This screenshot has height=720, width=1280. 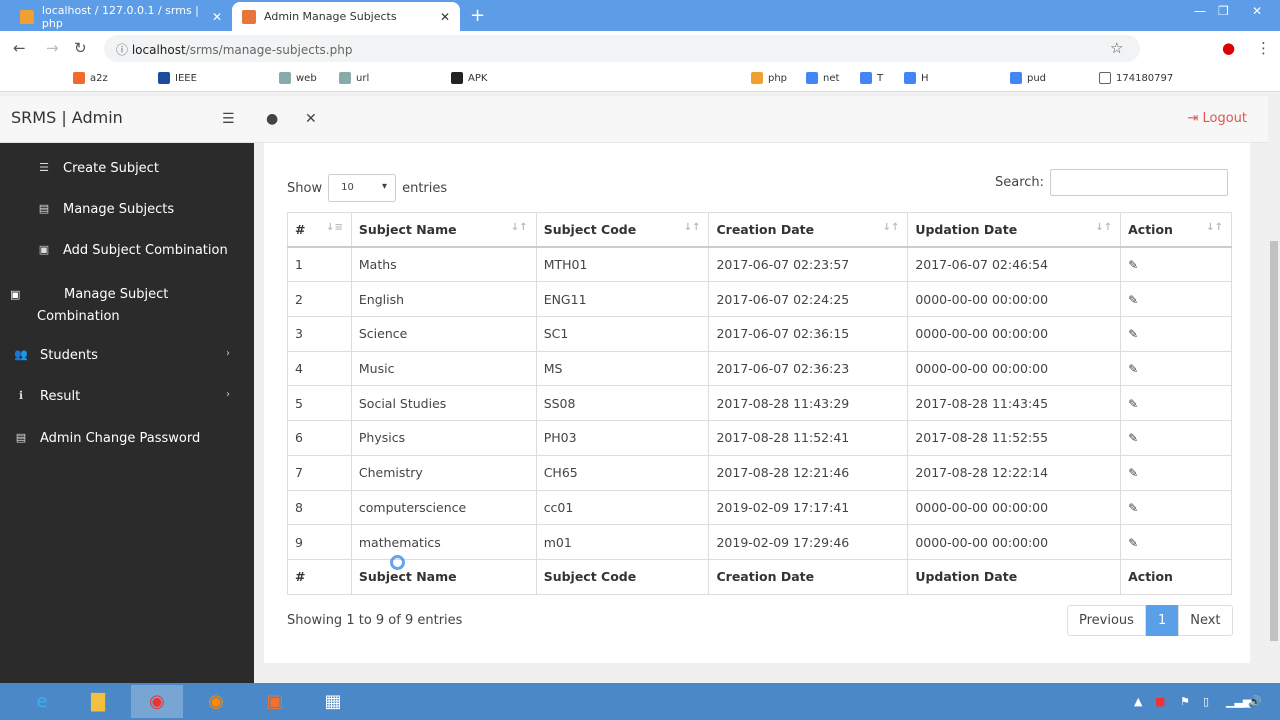 I want to click on table-cell: 2017-06-07 02:36:15, so click(x=808, y=334).